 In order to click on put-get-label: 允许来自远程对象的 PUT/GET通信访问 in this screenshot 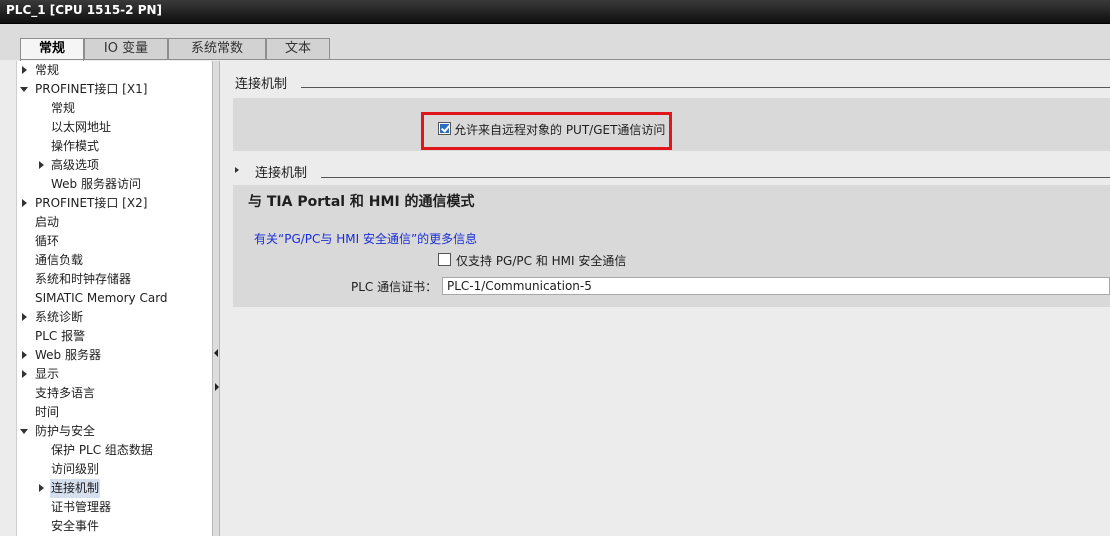, I will do `click(560, 130)`.